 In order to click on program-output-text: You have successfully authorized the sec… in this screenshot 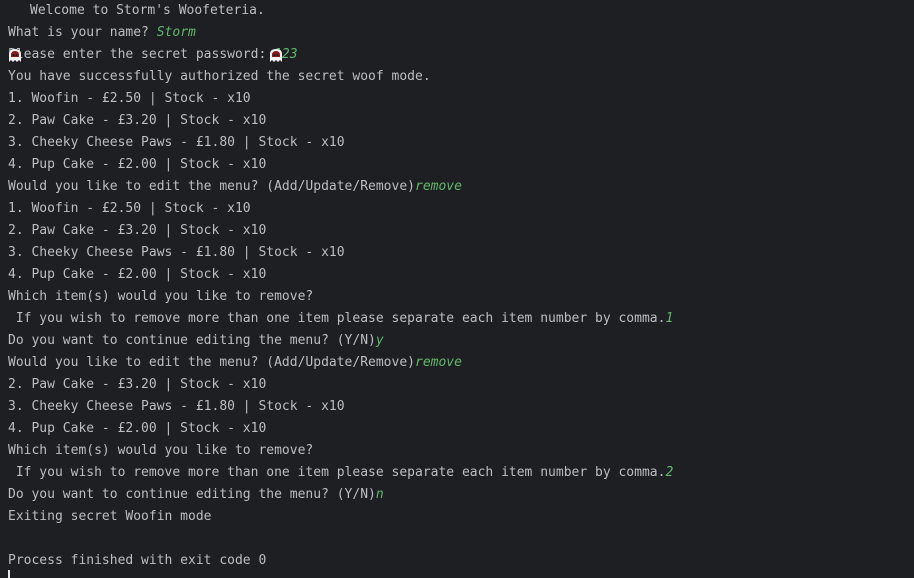, I will do `click(219, 76)`.